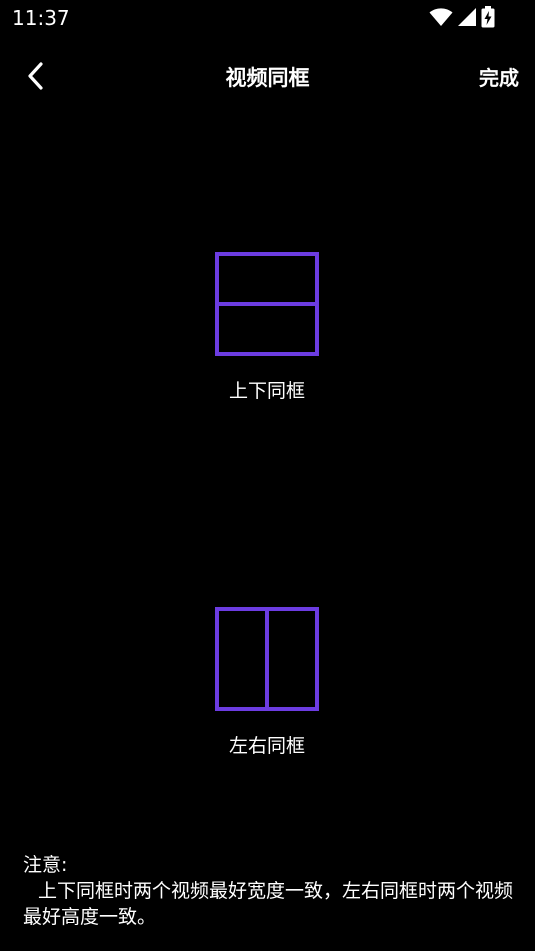 This screenshot has width=535, height=951. Describe the element at coordinates (267, 659) in the screenshot. I see `split-left-right-icon` at that location.